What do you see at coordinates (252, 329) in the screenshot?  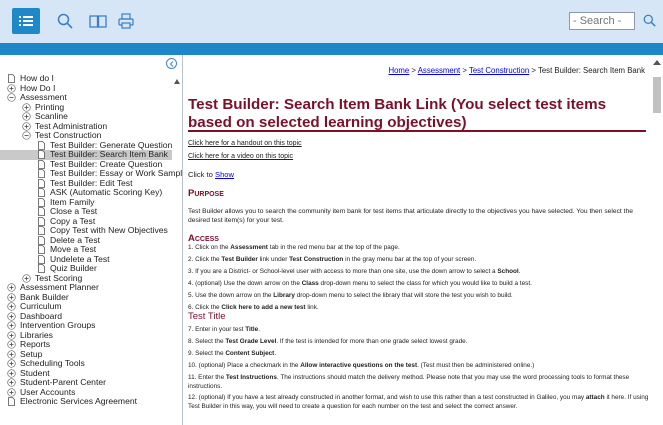 I see `step-emphasis: Title` at bounding box center [252, 329].